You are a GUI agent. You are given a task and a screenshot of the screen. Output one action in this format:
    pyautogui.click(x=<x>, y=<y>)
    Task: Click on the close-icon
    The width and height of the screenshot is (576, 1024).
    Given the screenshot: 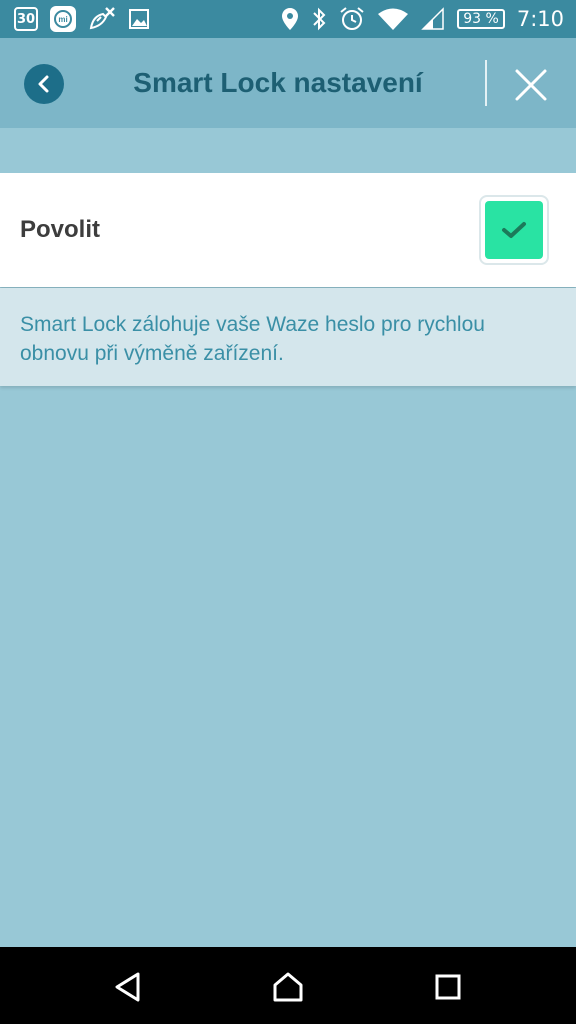 What is the action you would take?
    pyautogui.click(x=531, y=85)
    